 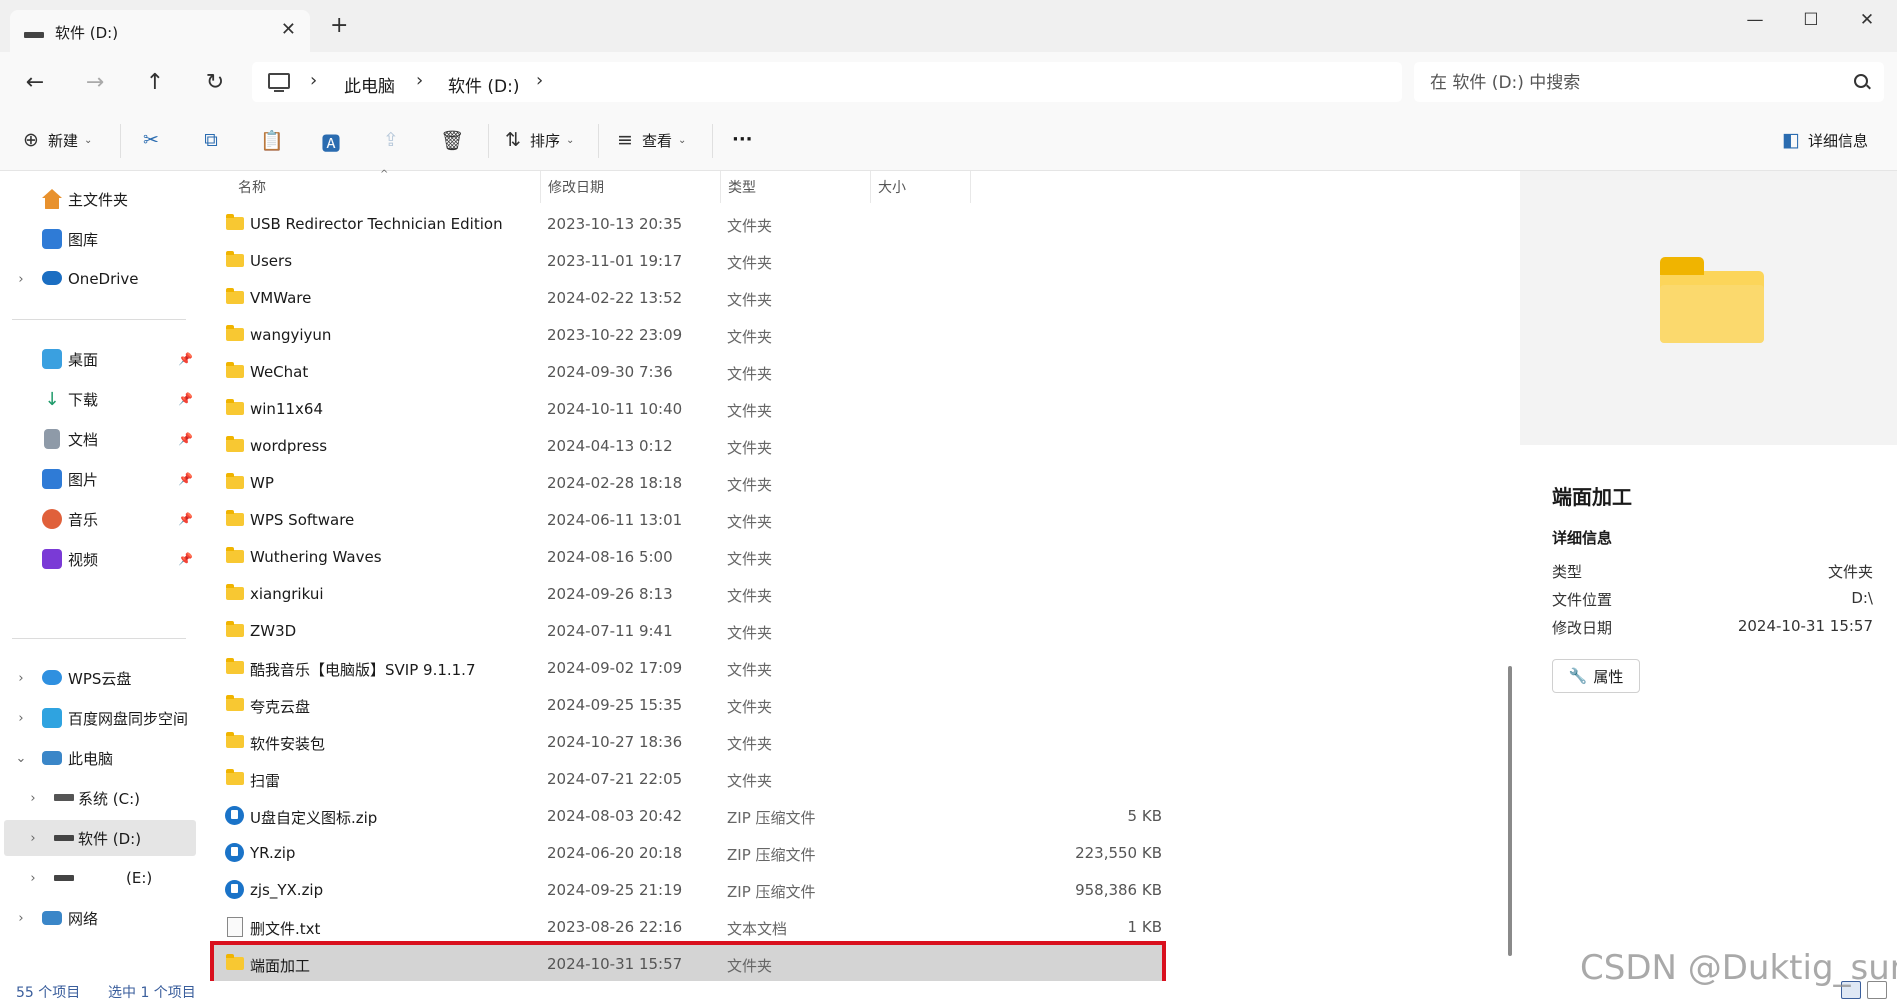 I want to click on column-header-type: 类型, so click(x=742, y=187).